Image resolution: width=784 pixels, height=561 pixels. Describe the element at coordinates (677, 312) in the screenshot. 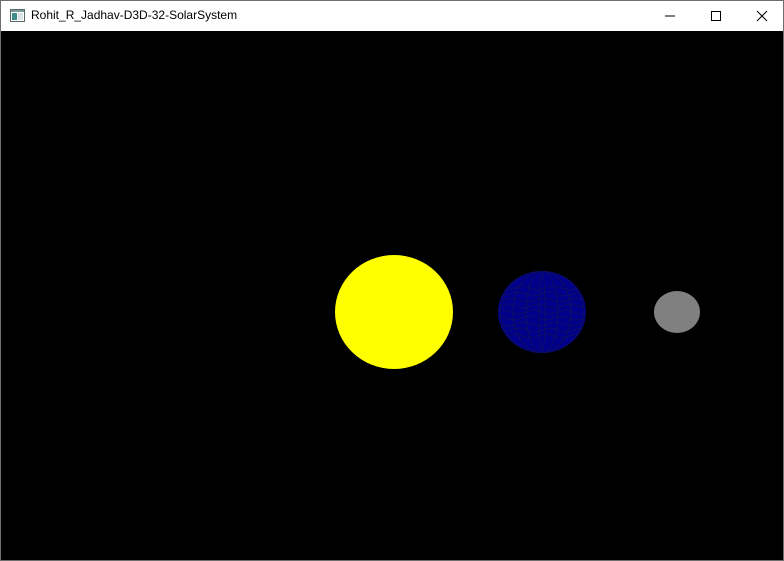

I see `moon-sphere` at that location.